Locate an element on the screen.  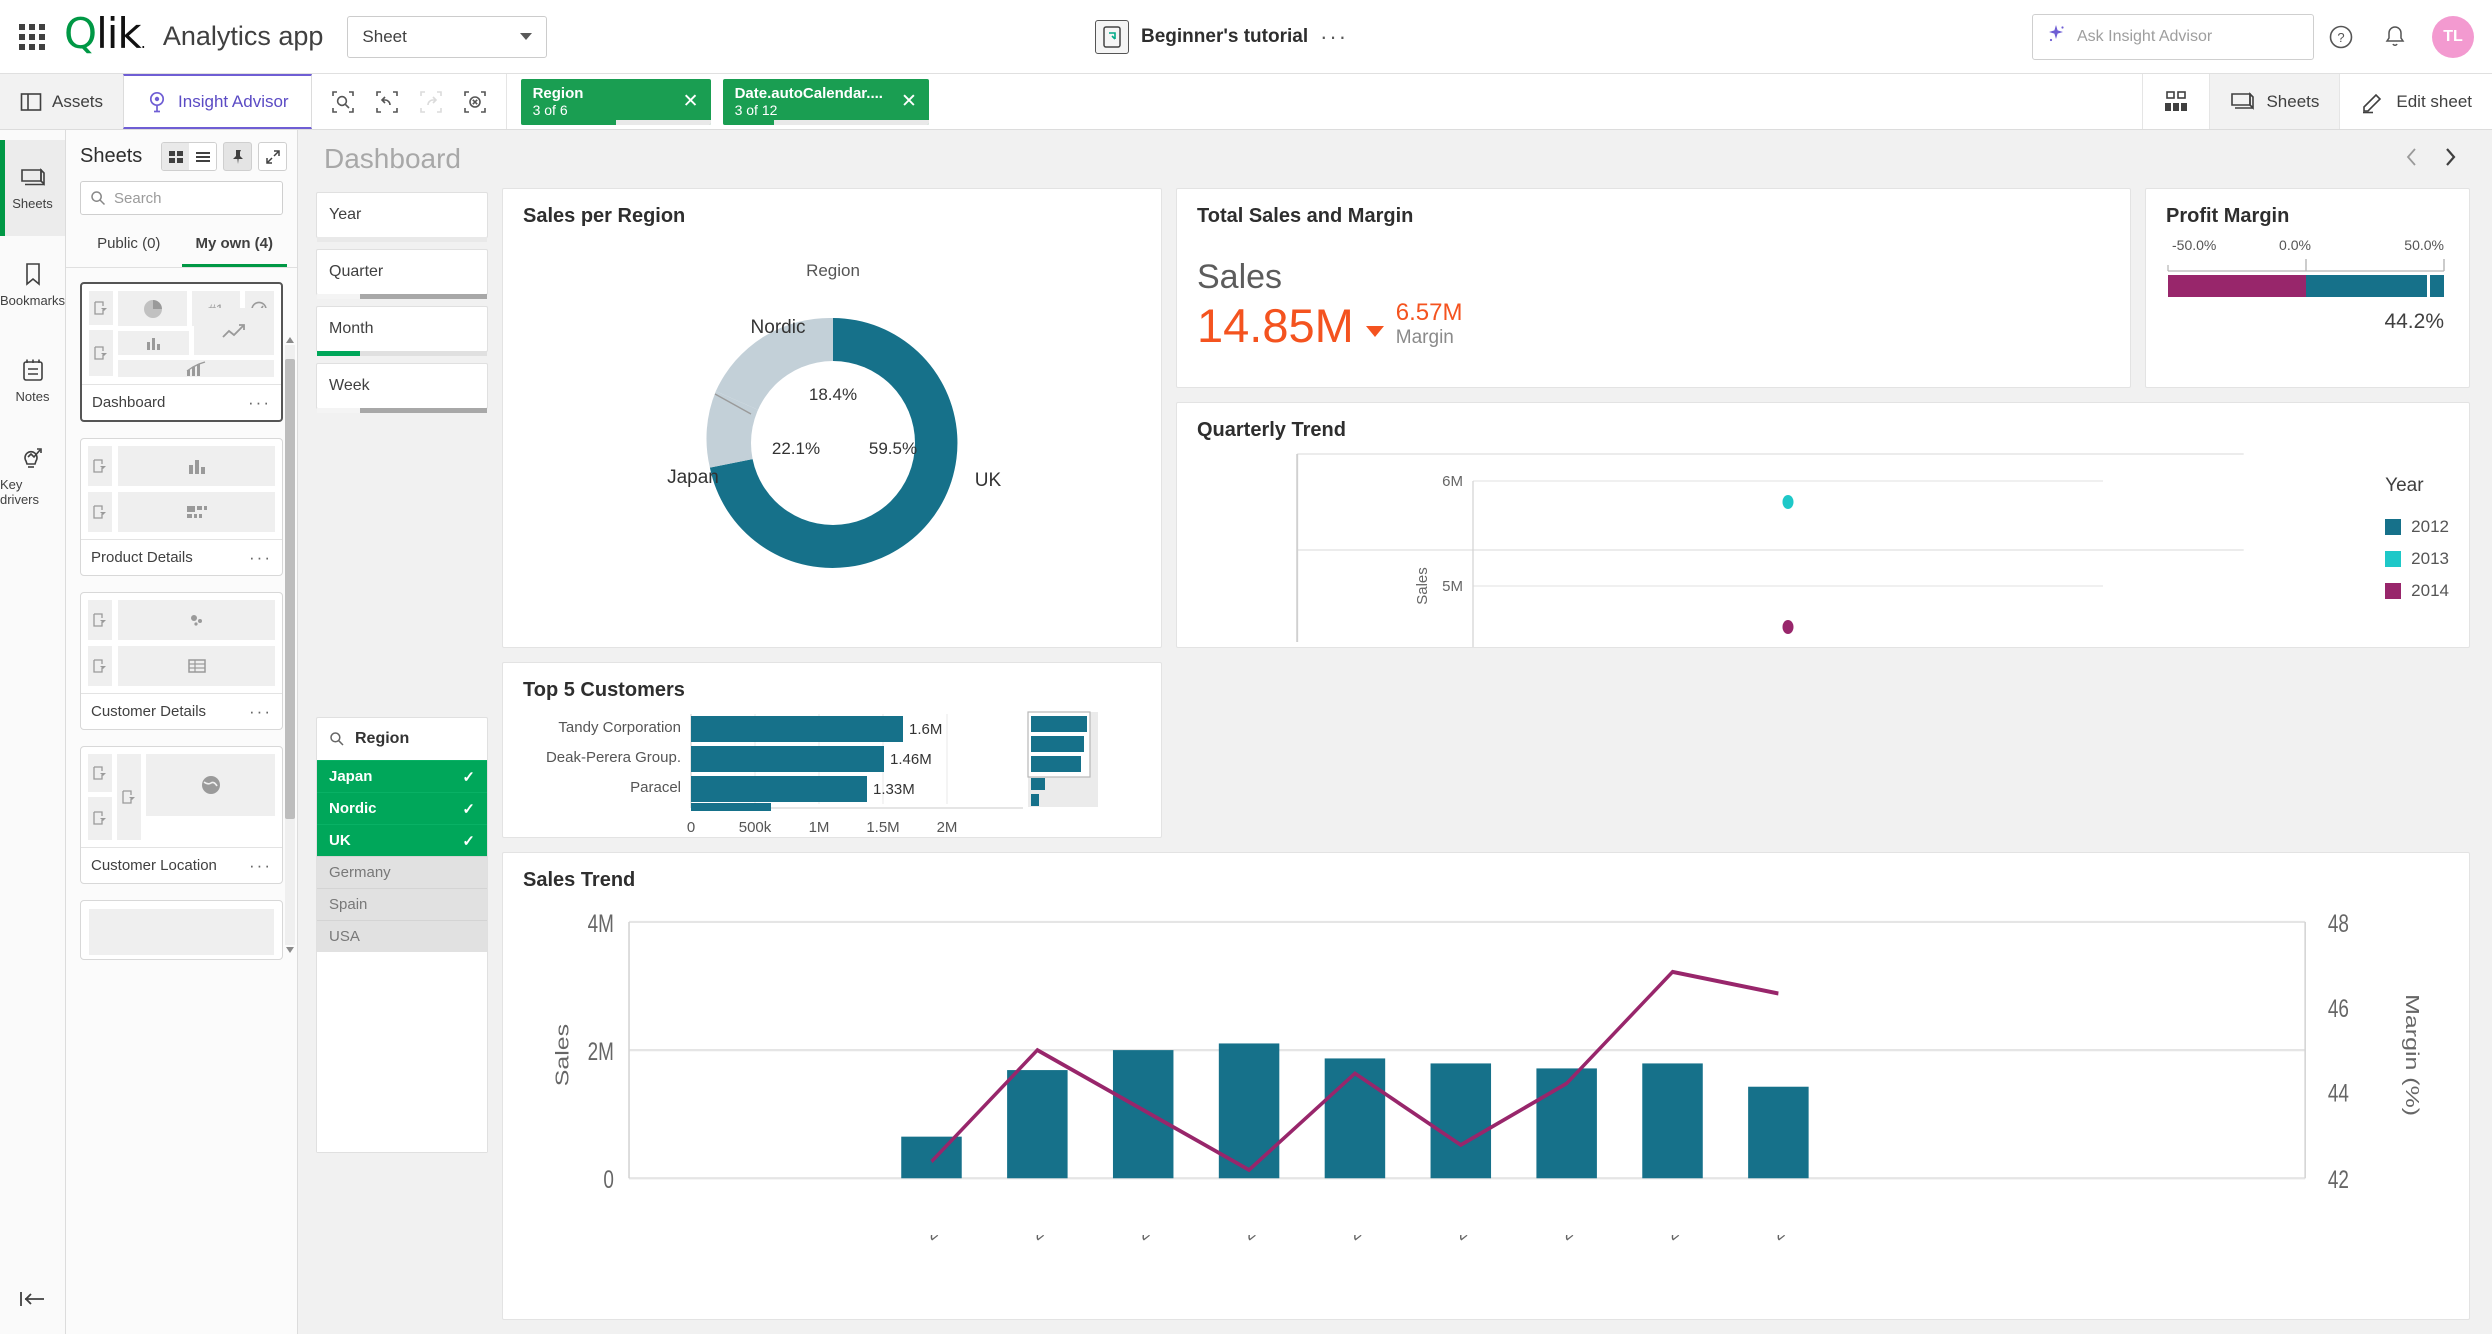
bullet-gauge: -50.0% 0.0% 50.0% 44.2% is located at coordinates (2306, 285).